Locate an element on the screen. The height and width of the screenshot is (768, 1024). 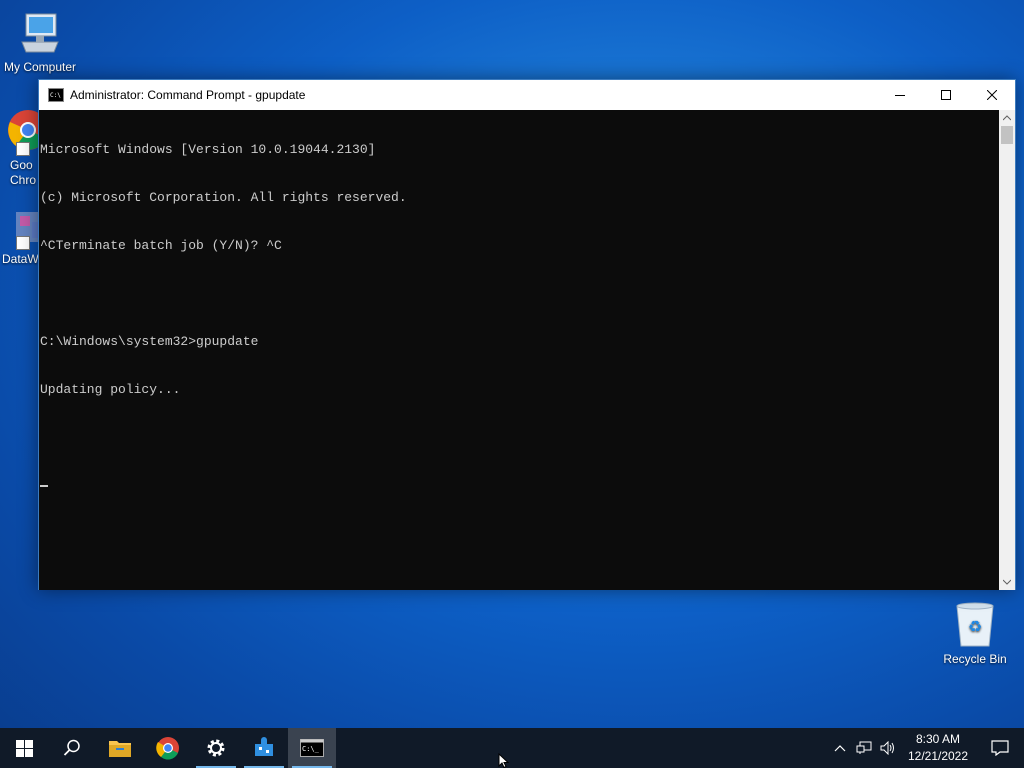
terminal-icon: C:\ is located at coordinates (56, 95).